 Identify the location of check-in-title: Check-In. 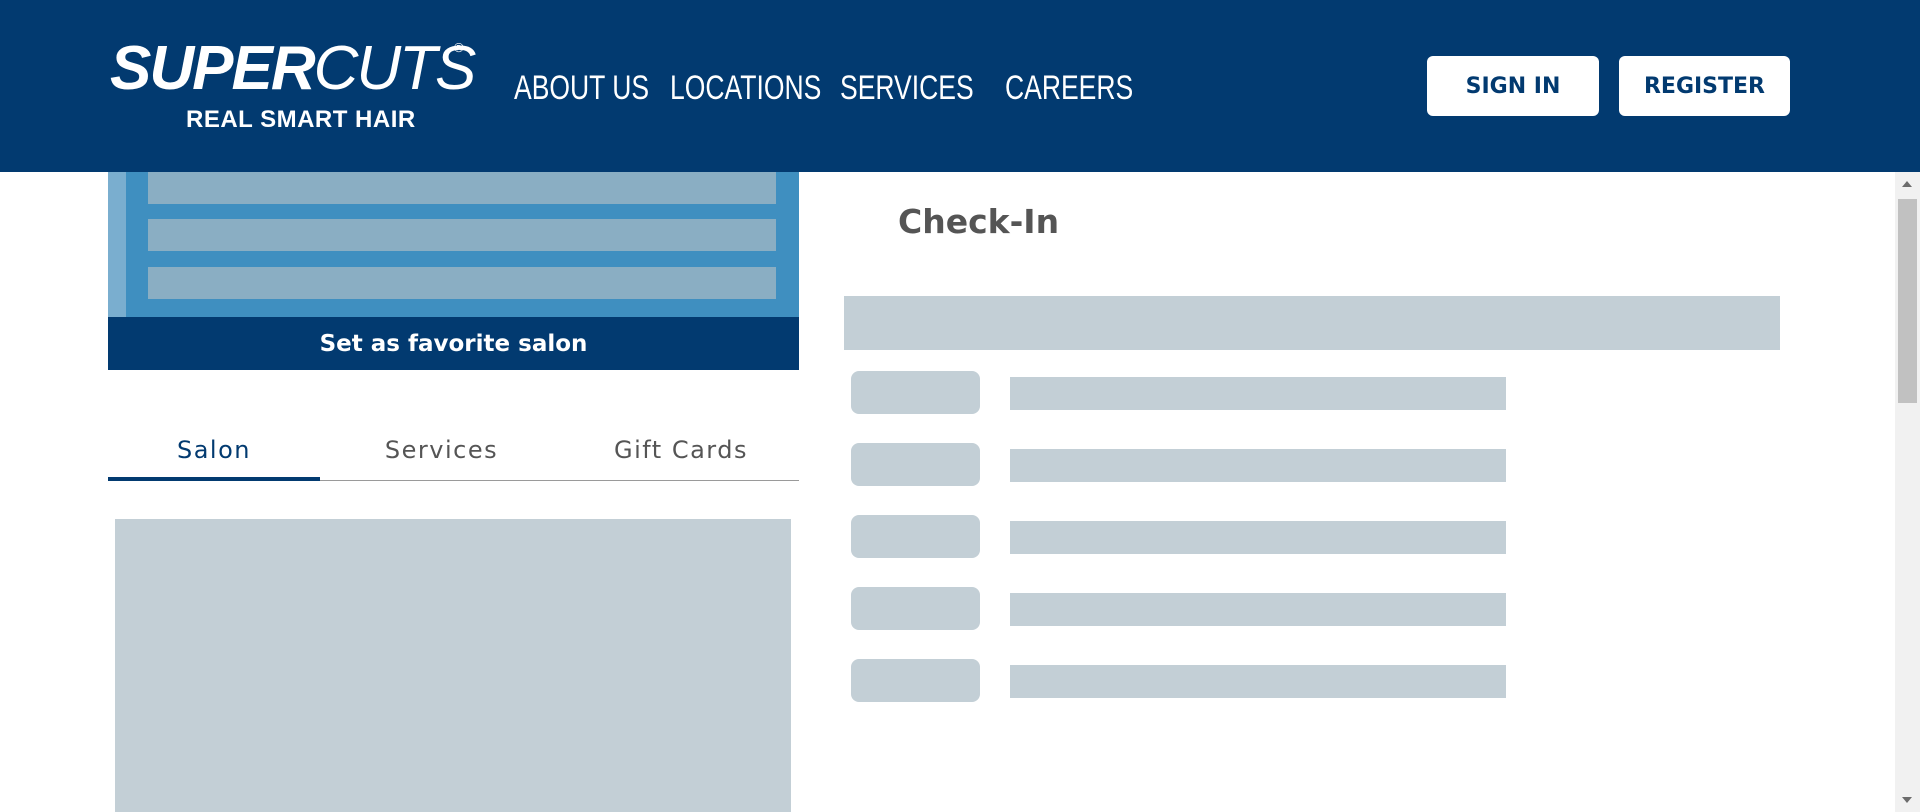
(979, 221).